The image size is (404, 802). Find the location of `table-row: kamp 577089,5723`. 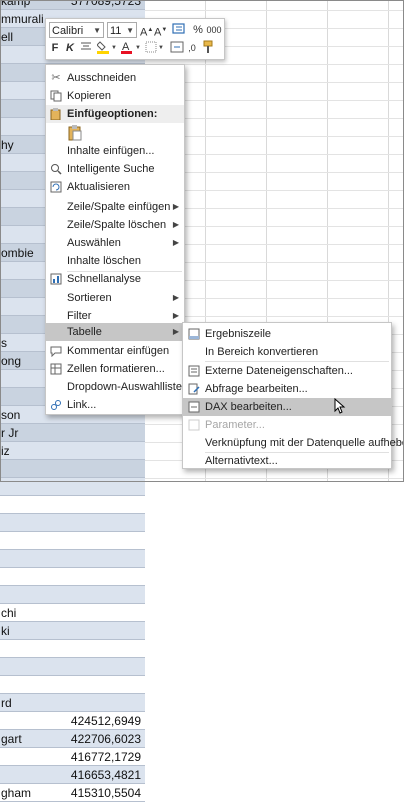

table-row: kamp 577089,5723 is located at coordinates (72, 5).